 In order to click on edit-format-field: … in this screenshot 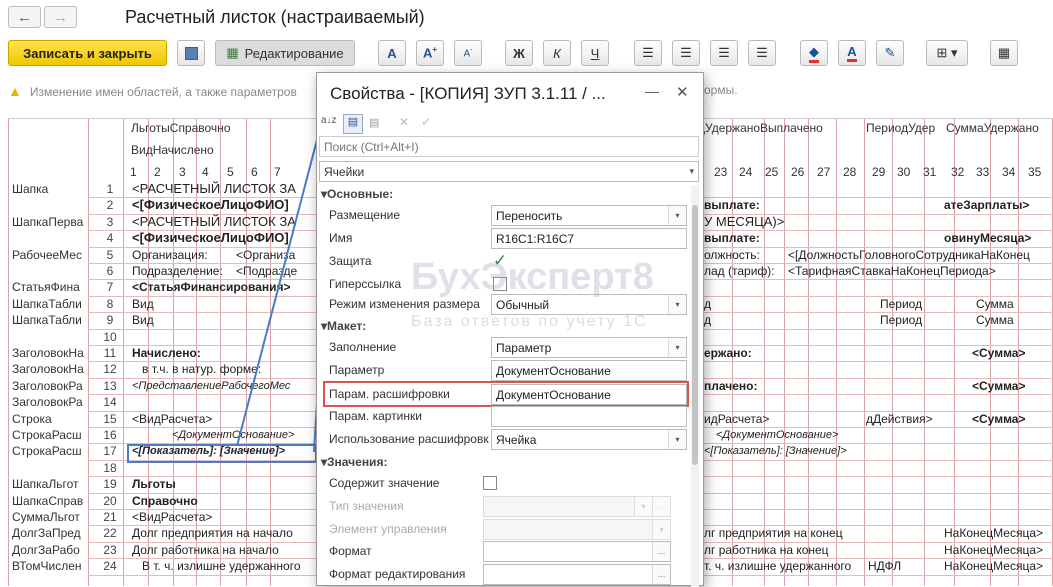, I will do `click(577, 574)`.